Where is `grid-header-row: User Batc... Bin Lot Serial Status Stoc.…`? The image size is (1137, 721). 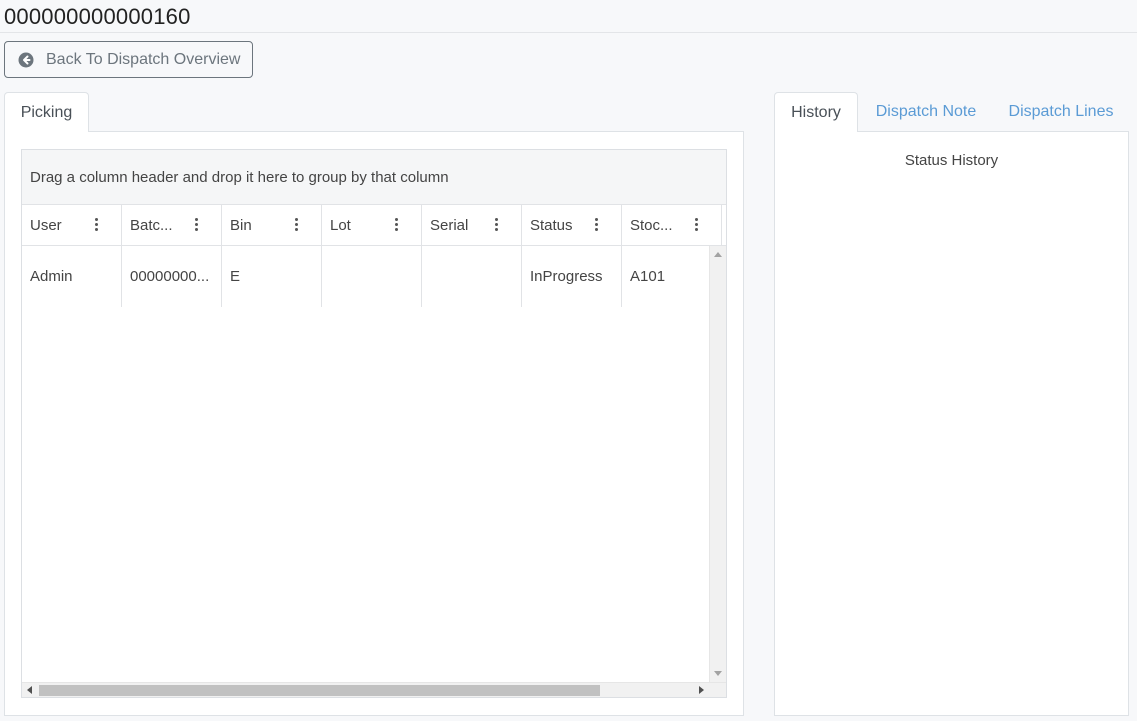 grid-header-row: User Batc... Bin Lot Serial Status Stoc.… is located at coordinates (374, 225).